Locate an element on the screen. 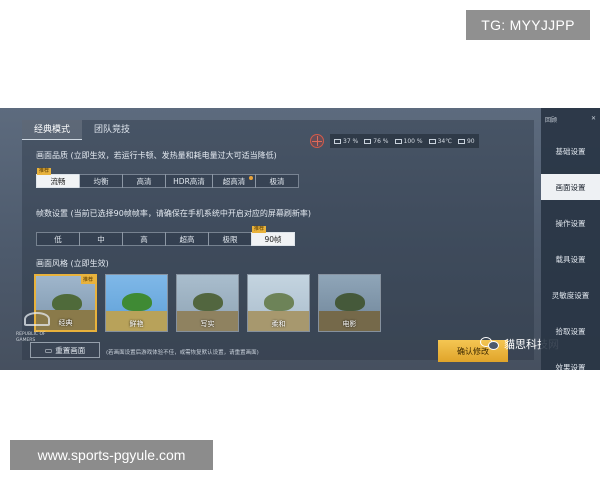 The height and width of the screenshot is (480, 600). style-option-cinematic: 电影 is located at coordinates (349, 303).